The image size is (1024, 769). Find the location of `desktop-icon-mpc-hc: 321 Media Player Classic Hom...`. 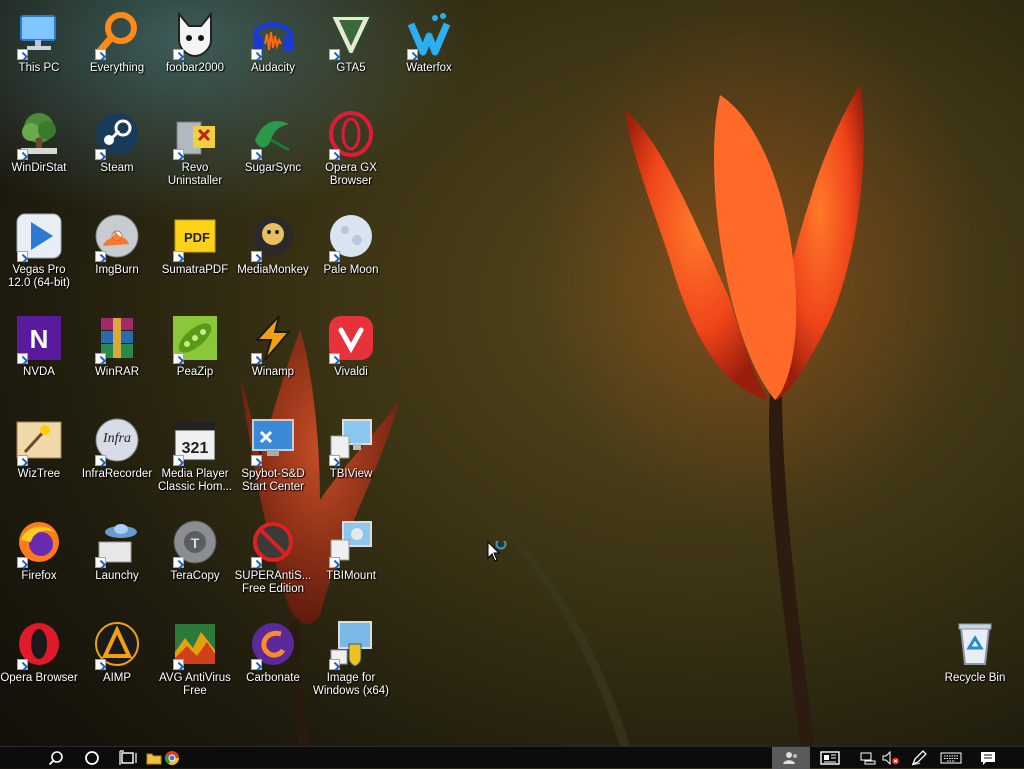

desktop-icon-mpc-hc: 321 Media Player Classic Hom... is located at coordinates (195, 455).